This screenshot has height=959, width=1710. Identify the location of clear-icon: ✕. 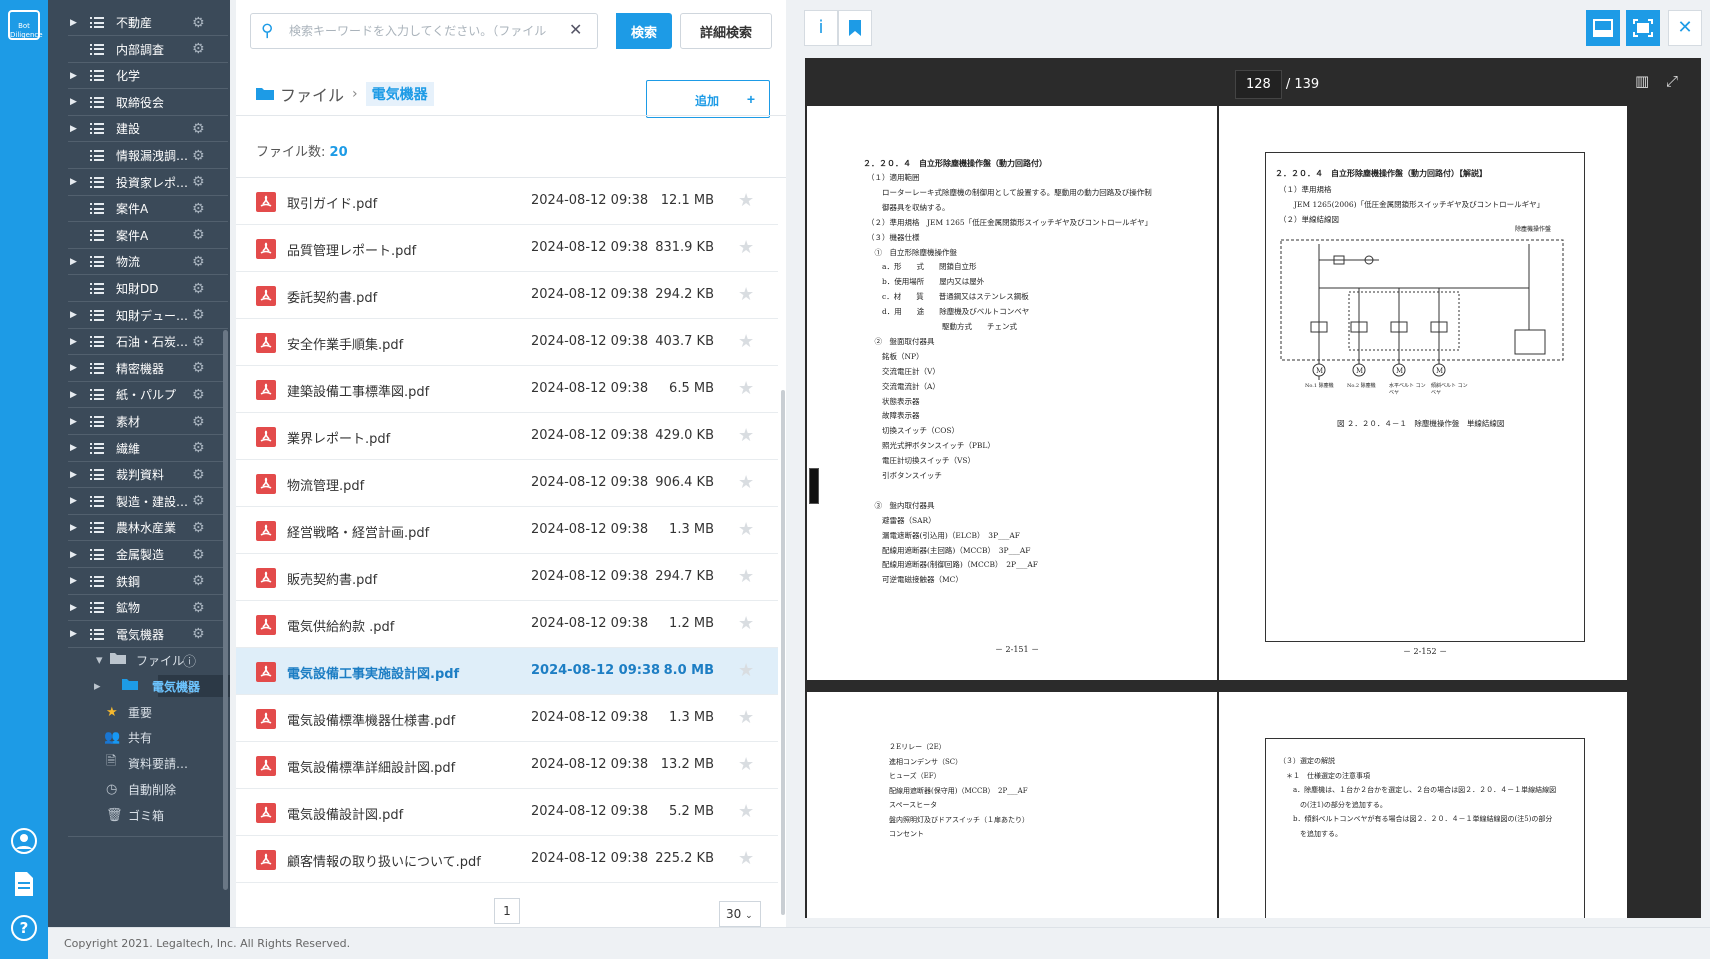
(575, 29).